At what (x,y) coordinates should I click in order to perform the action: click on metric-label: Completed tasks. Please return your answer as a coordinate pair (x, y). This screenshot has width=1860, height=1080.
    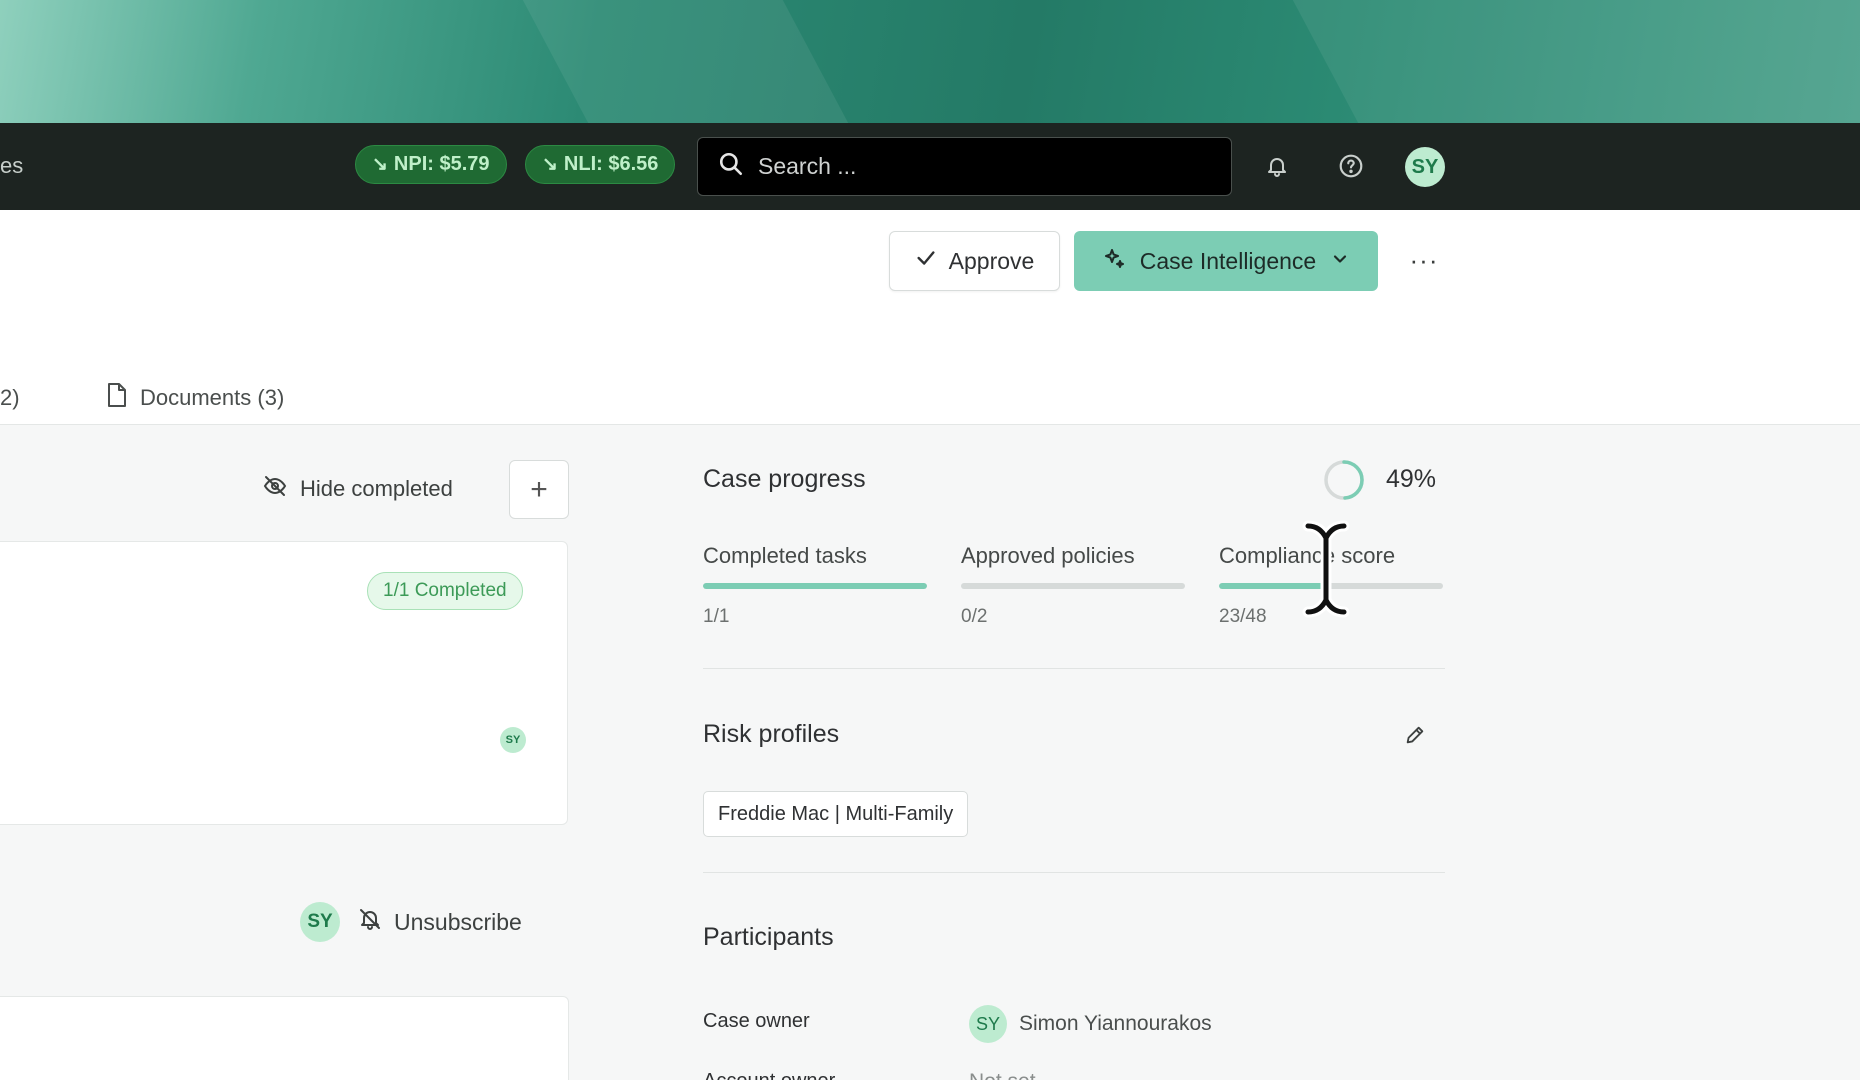
    Looking at the image, I should click on (785, 555).